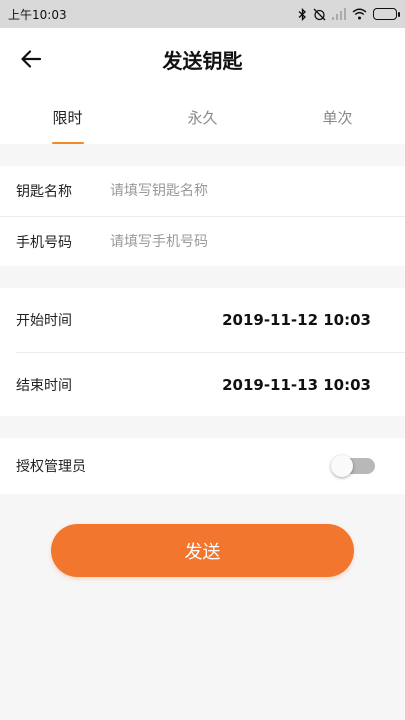  Describe the element at coordinates (202, 320) in the screenshot. I see `start-time-row: 开始时间 2019-11-12 10:03` at that location.